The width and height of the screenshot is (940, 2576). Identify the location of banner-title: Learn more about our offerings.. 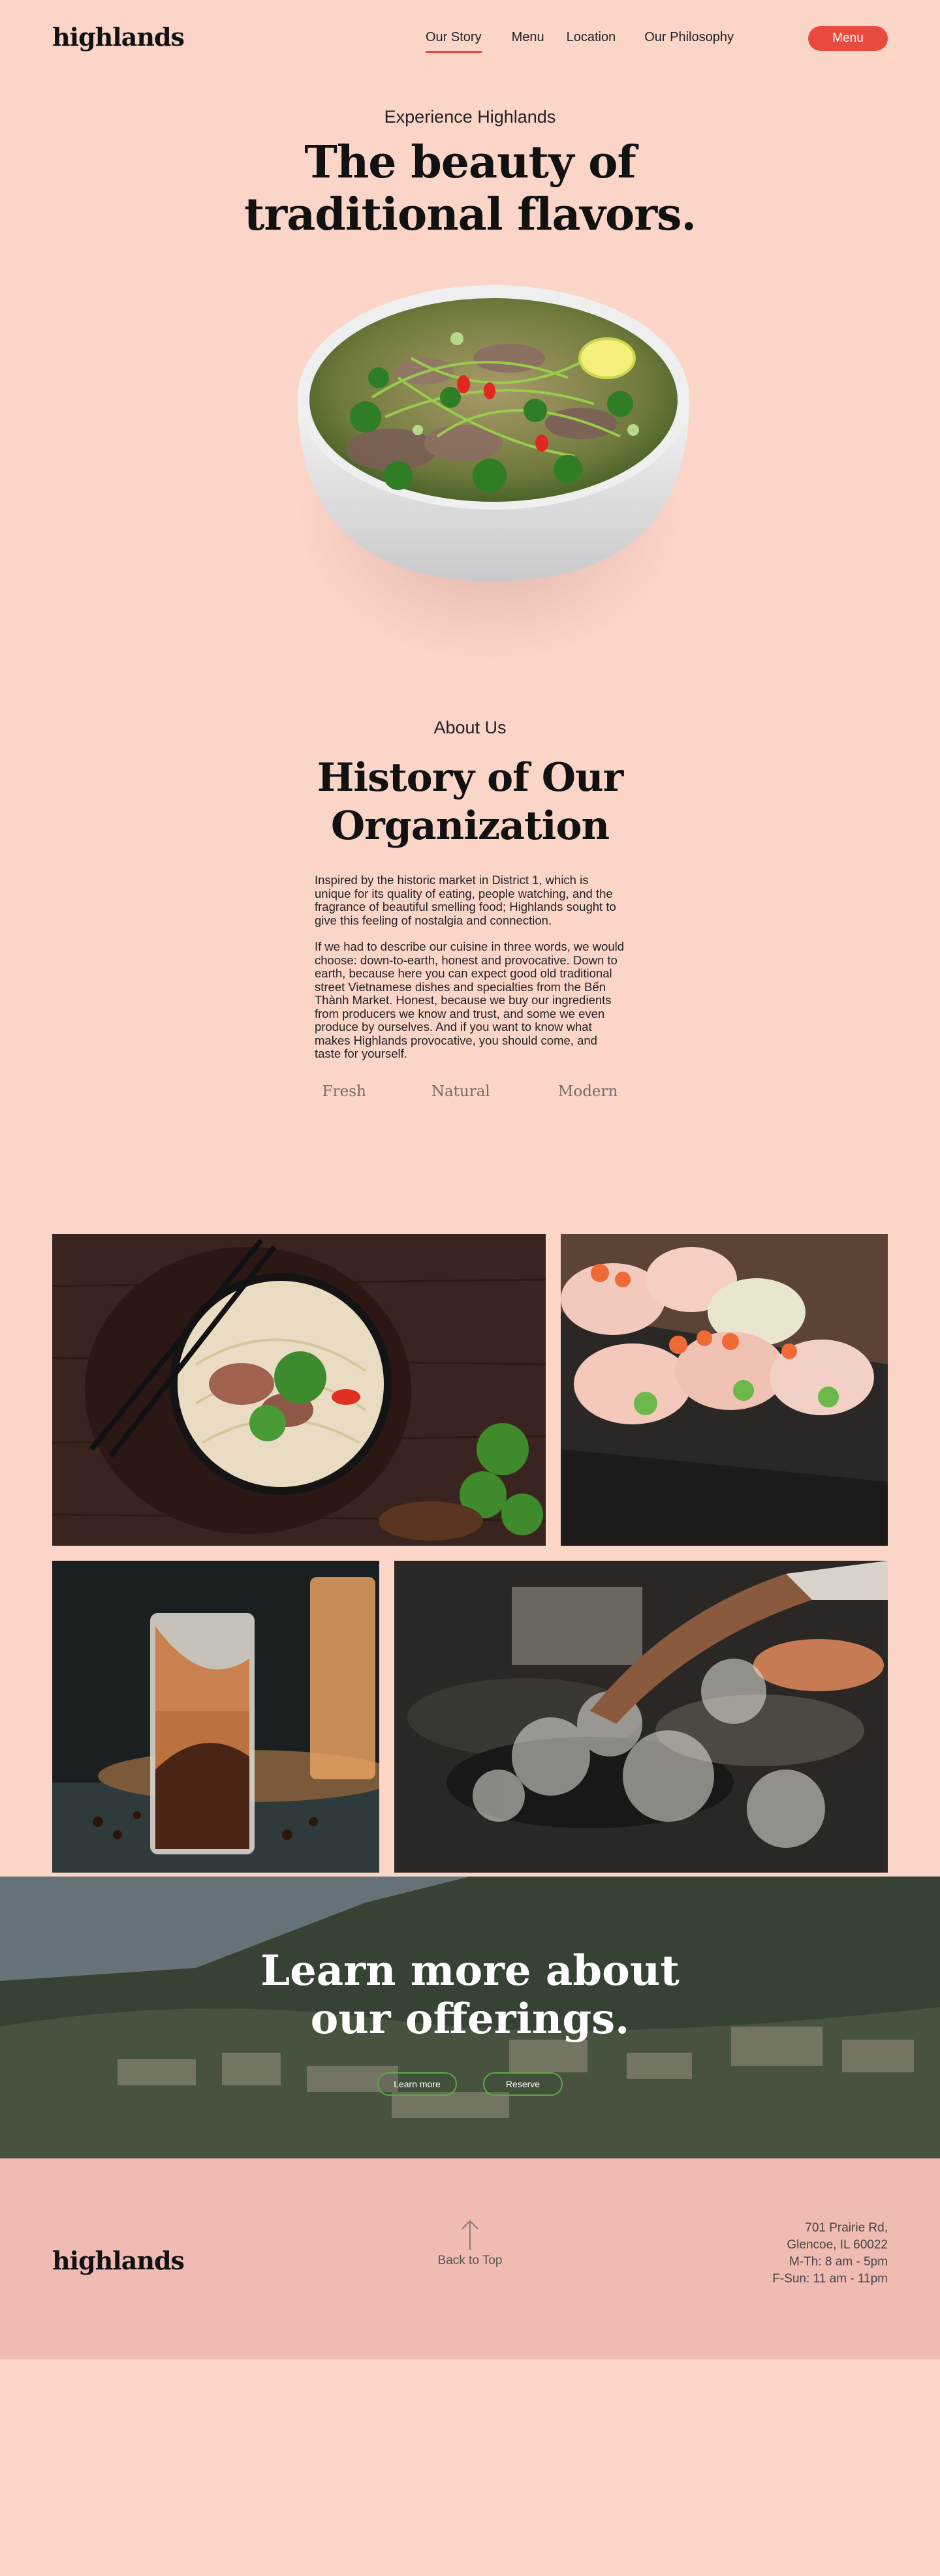
(470, 1995).